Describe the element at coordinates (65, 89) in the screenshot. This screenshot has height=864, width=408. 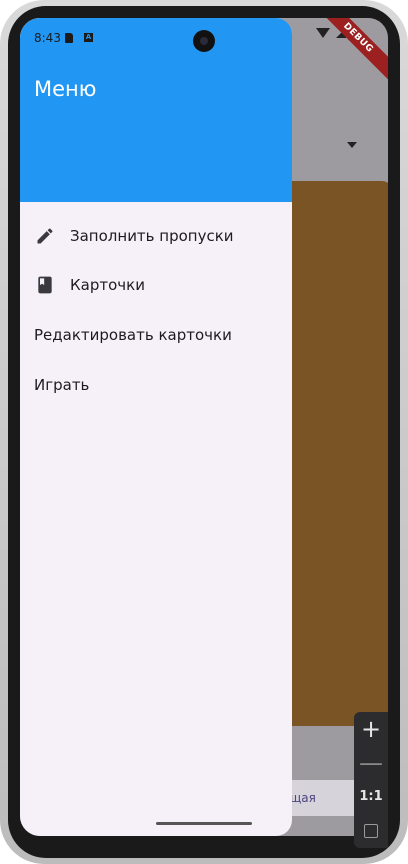
I see `drawer-title: Меню` at that location.